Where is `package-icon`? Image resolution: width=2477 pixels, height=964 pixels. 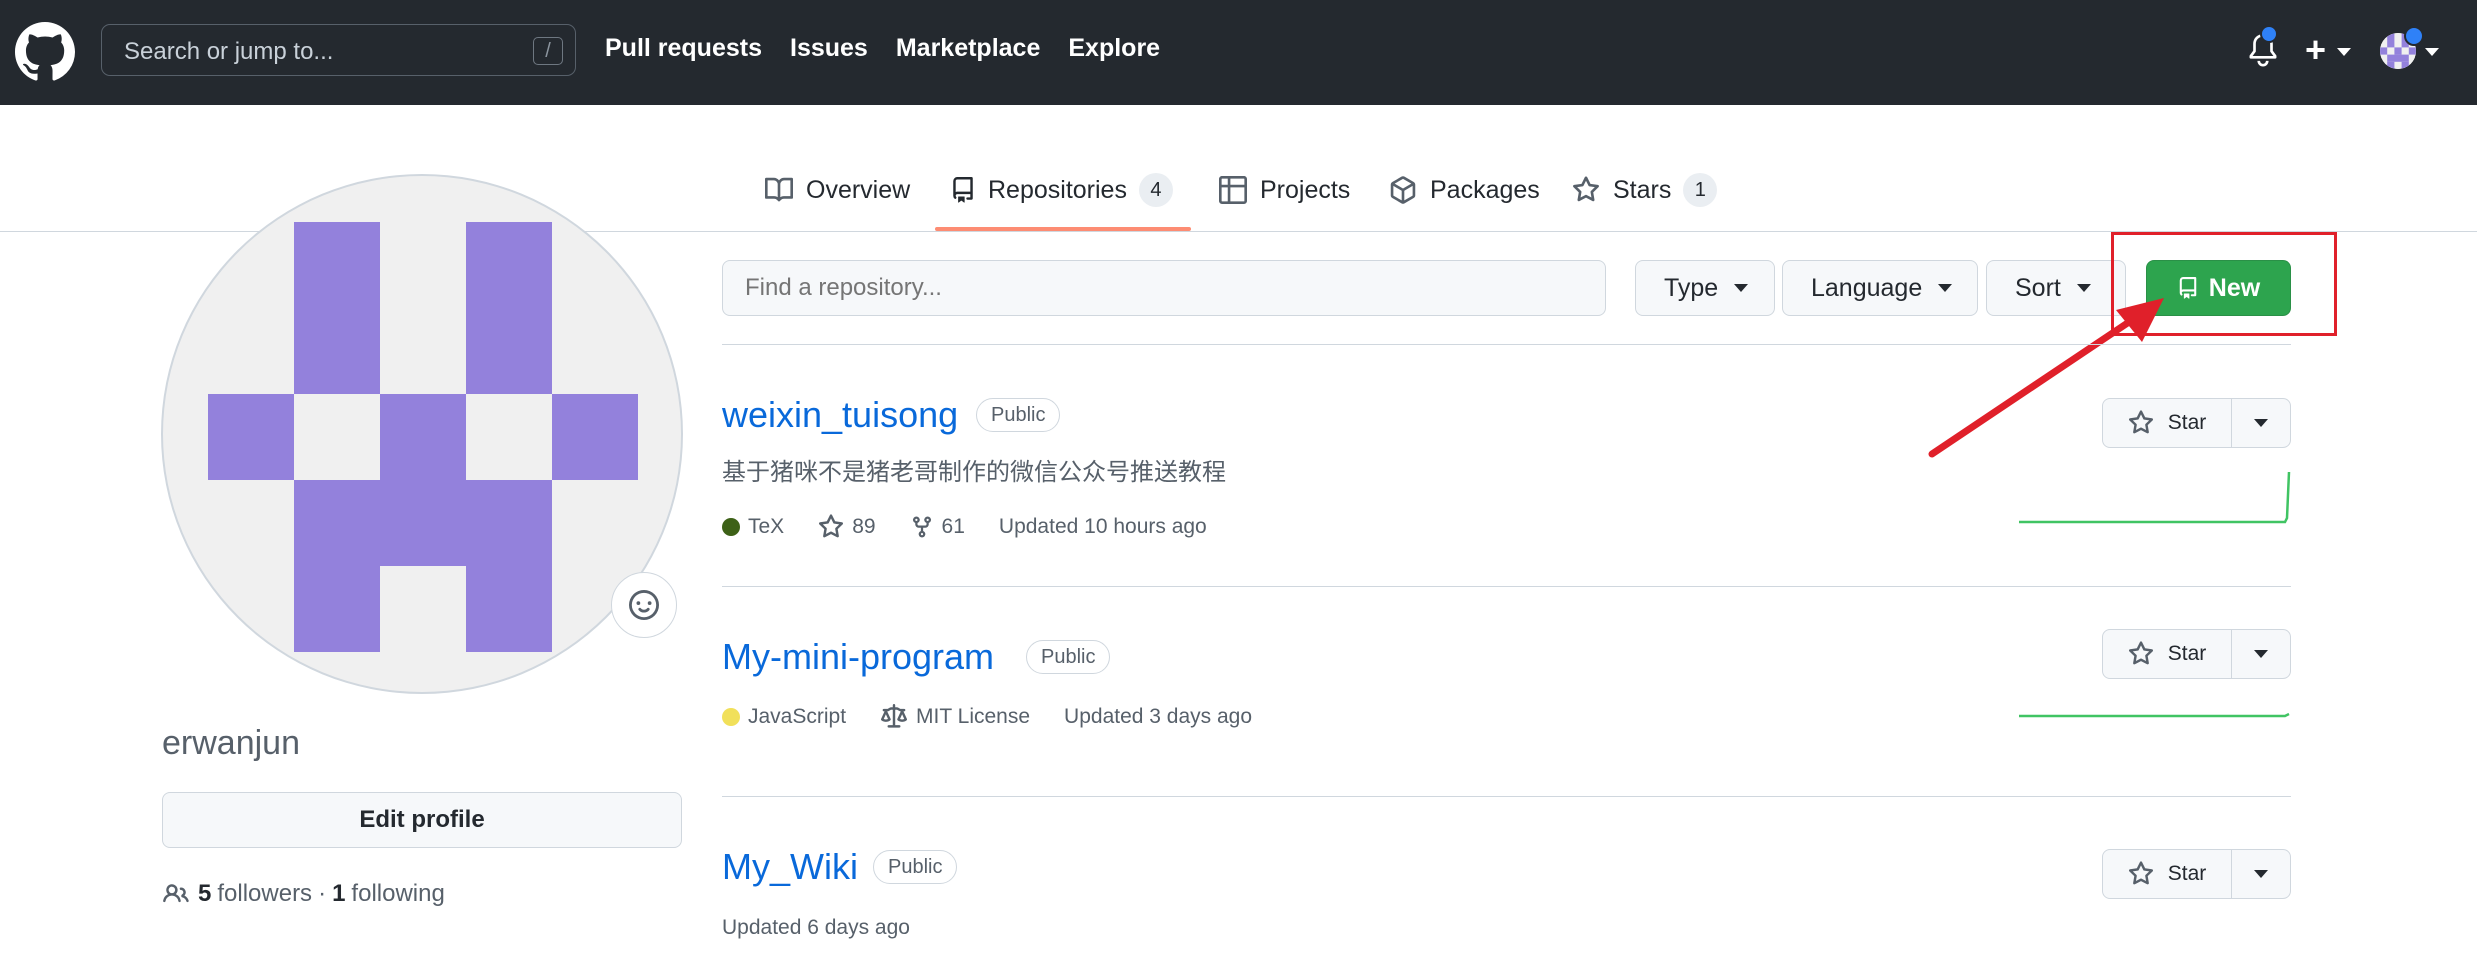
package-icon is located at coordinates (1403, 190).